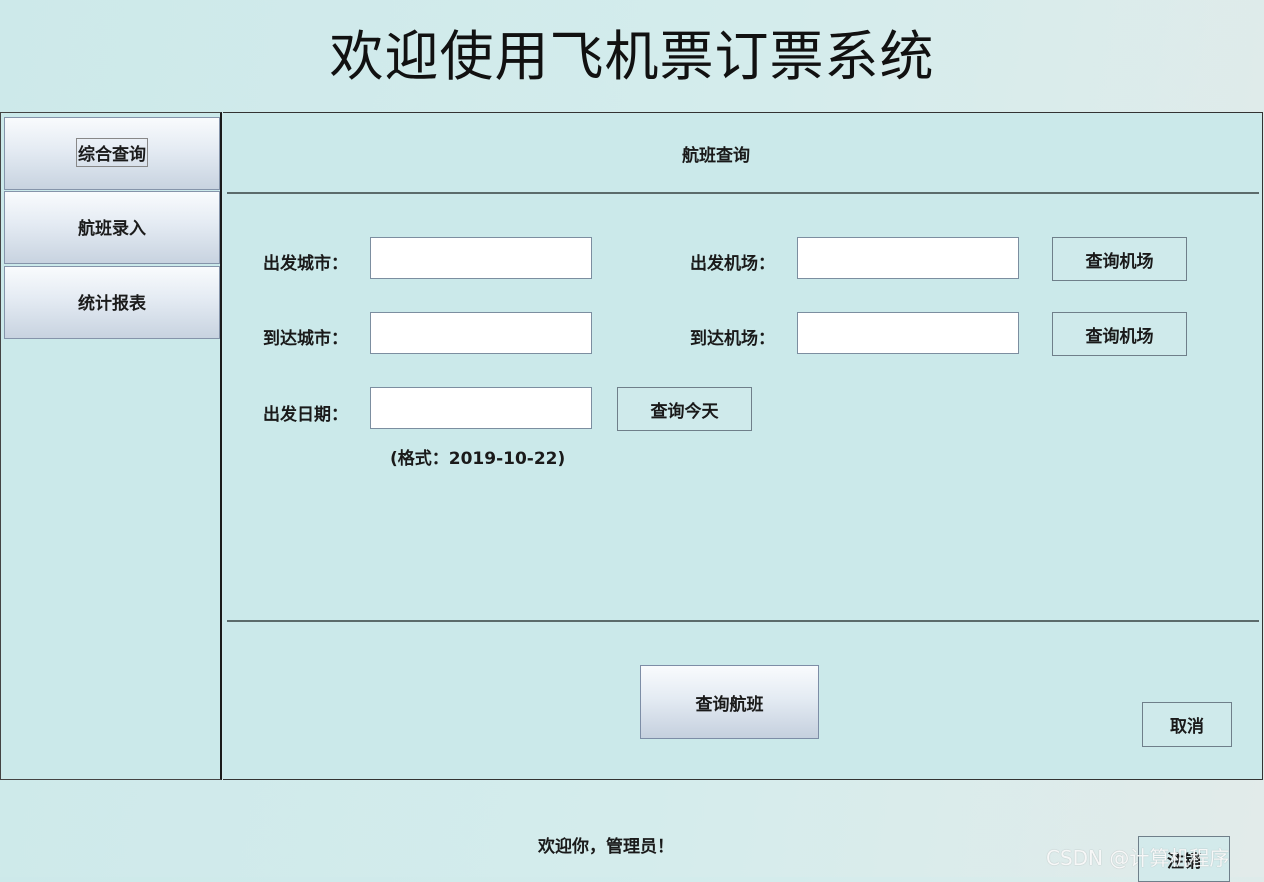 The height and width of the screenshot is (882, 1264). I want to click on sidebar-item-flight-entry: 航班录入, so click(112, 227).